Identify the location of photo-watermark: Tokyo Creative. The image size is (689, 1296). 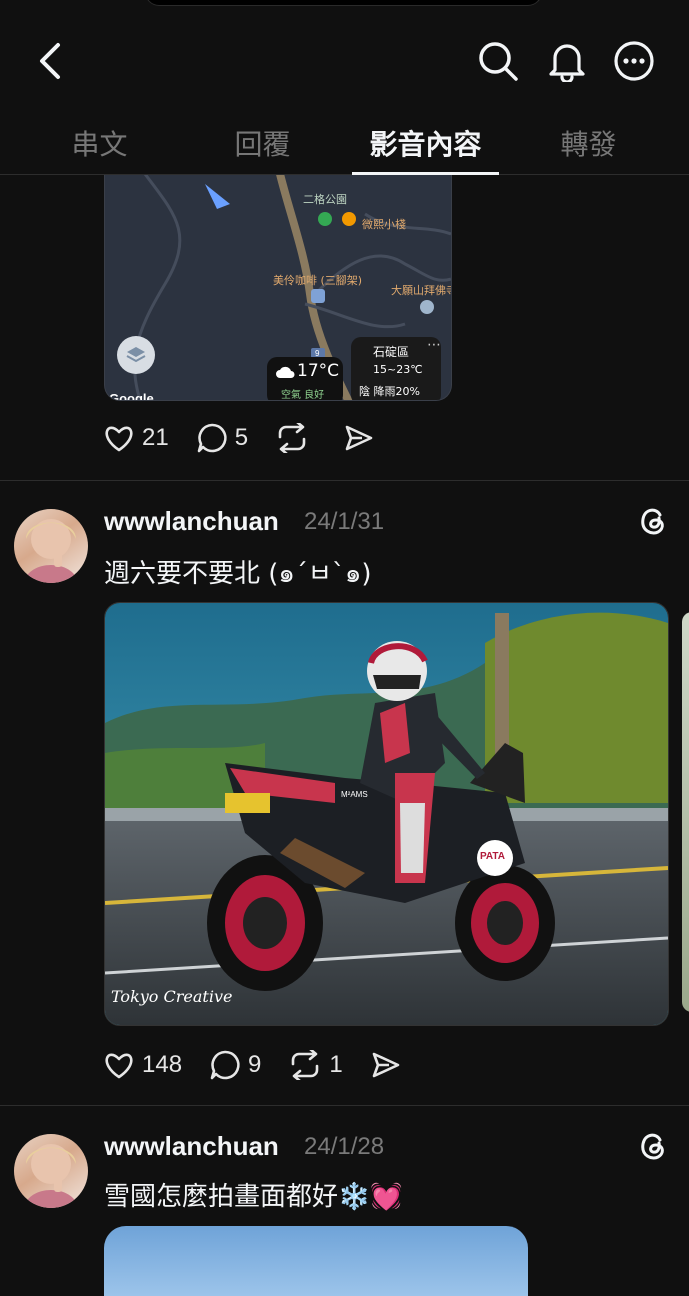
(172, 996).